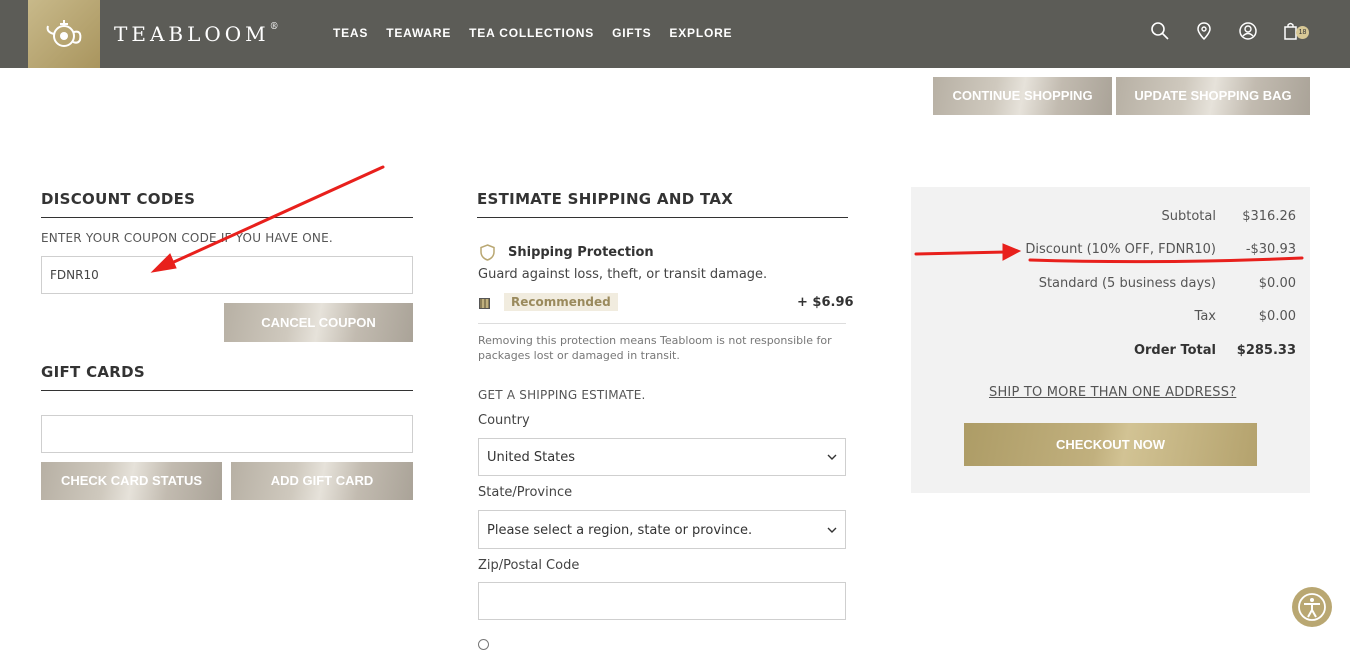  I want to click on location-pin-icon, so click(1204, 31).